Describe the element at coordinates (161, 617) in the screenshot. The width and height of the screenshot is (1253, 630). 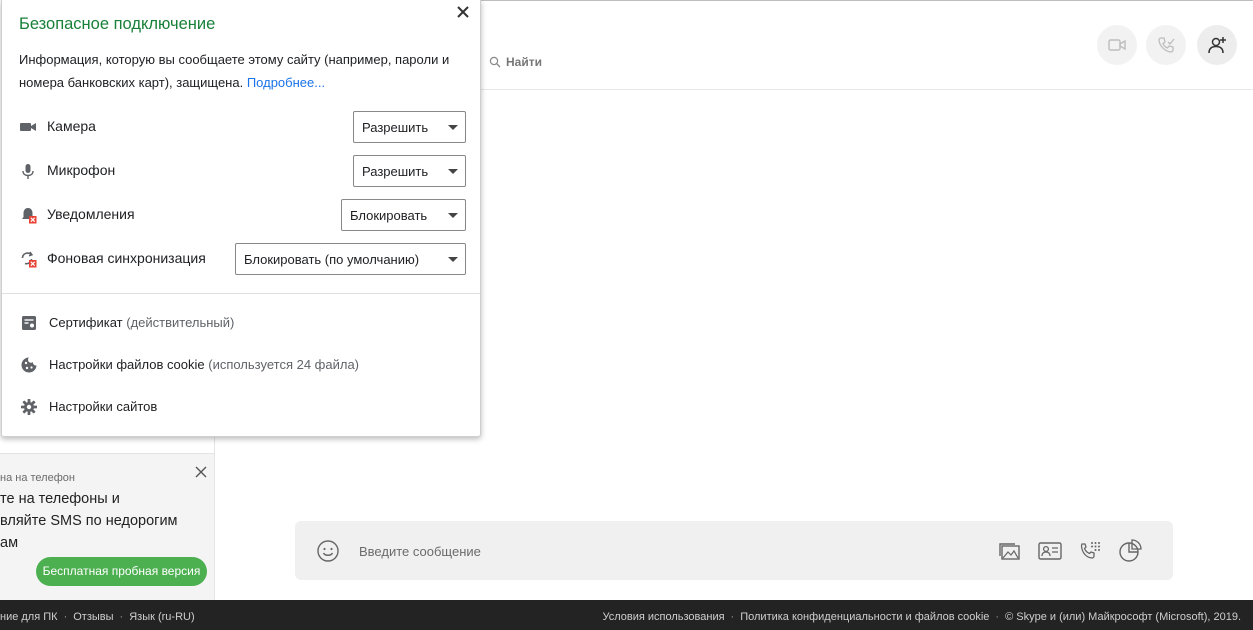
I see `footer-link-language: Язык (ru-RU)` at that location.